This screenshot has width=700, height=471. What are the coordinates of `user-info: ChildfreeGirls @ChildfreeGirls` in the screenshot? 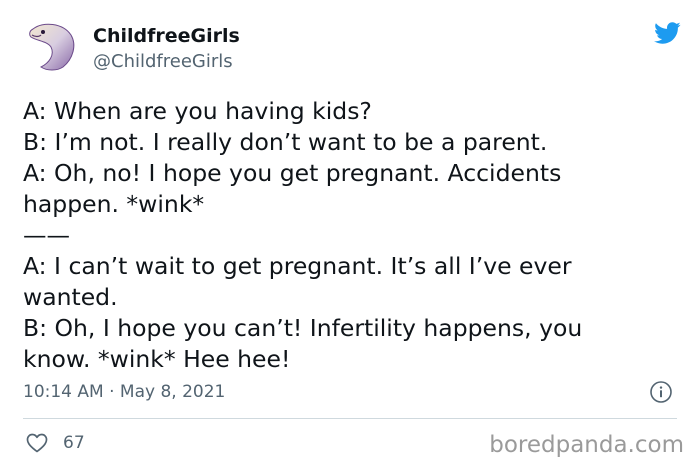 It's located at (166, 49).